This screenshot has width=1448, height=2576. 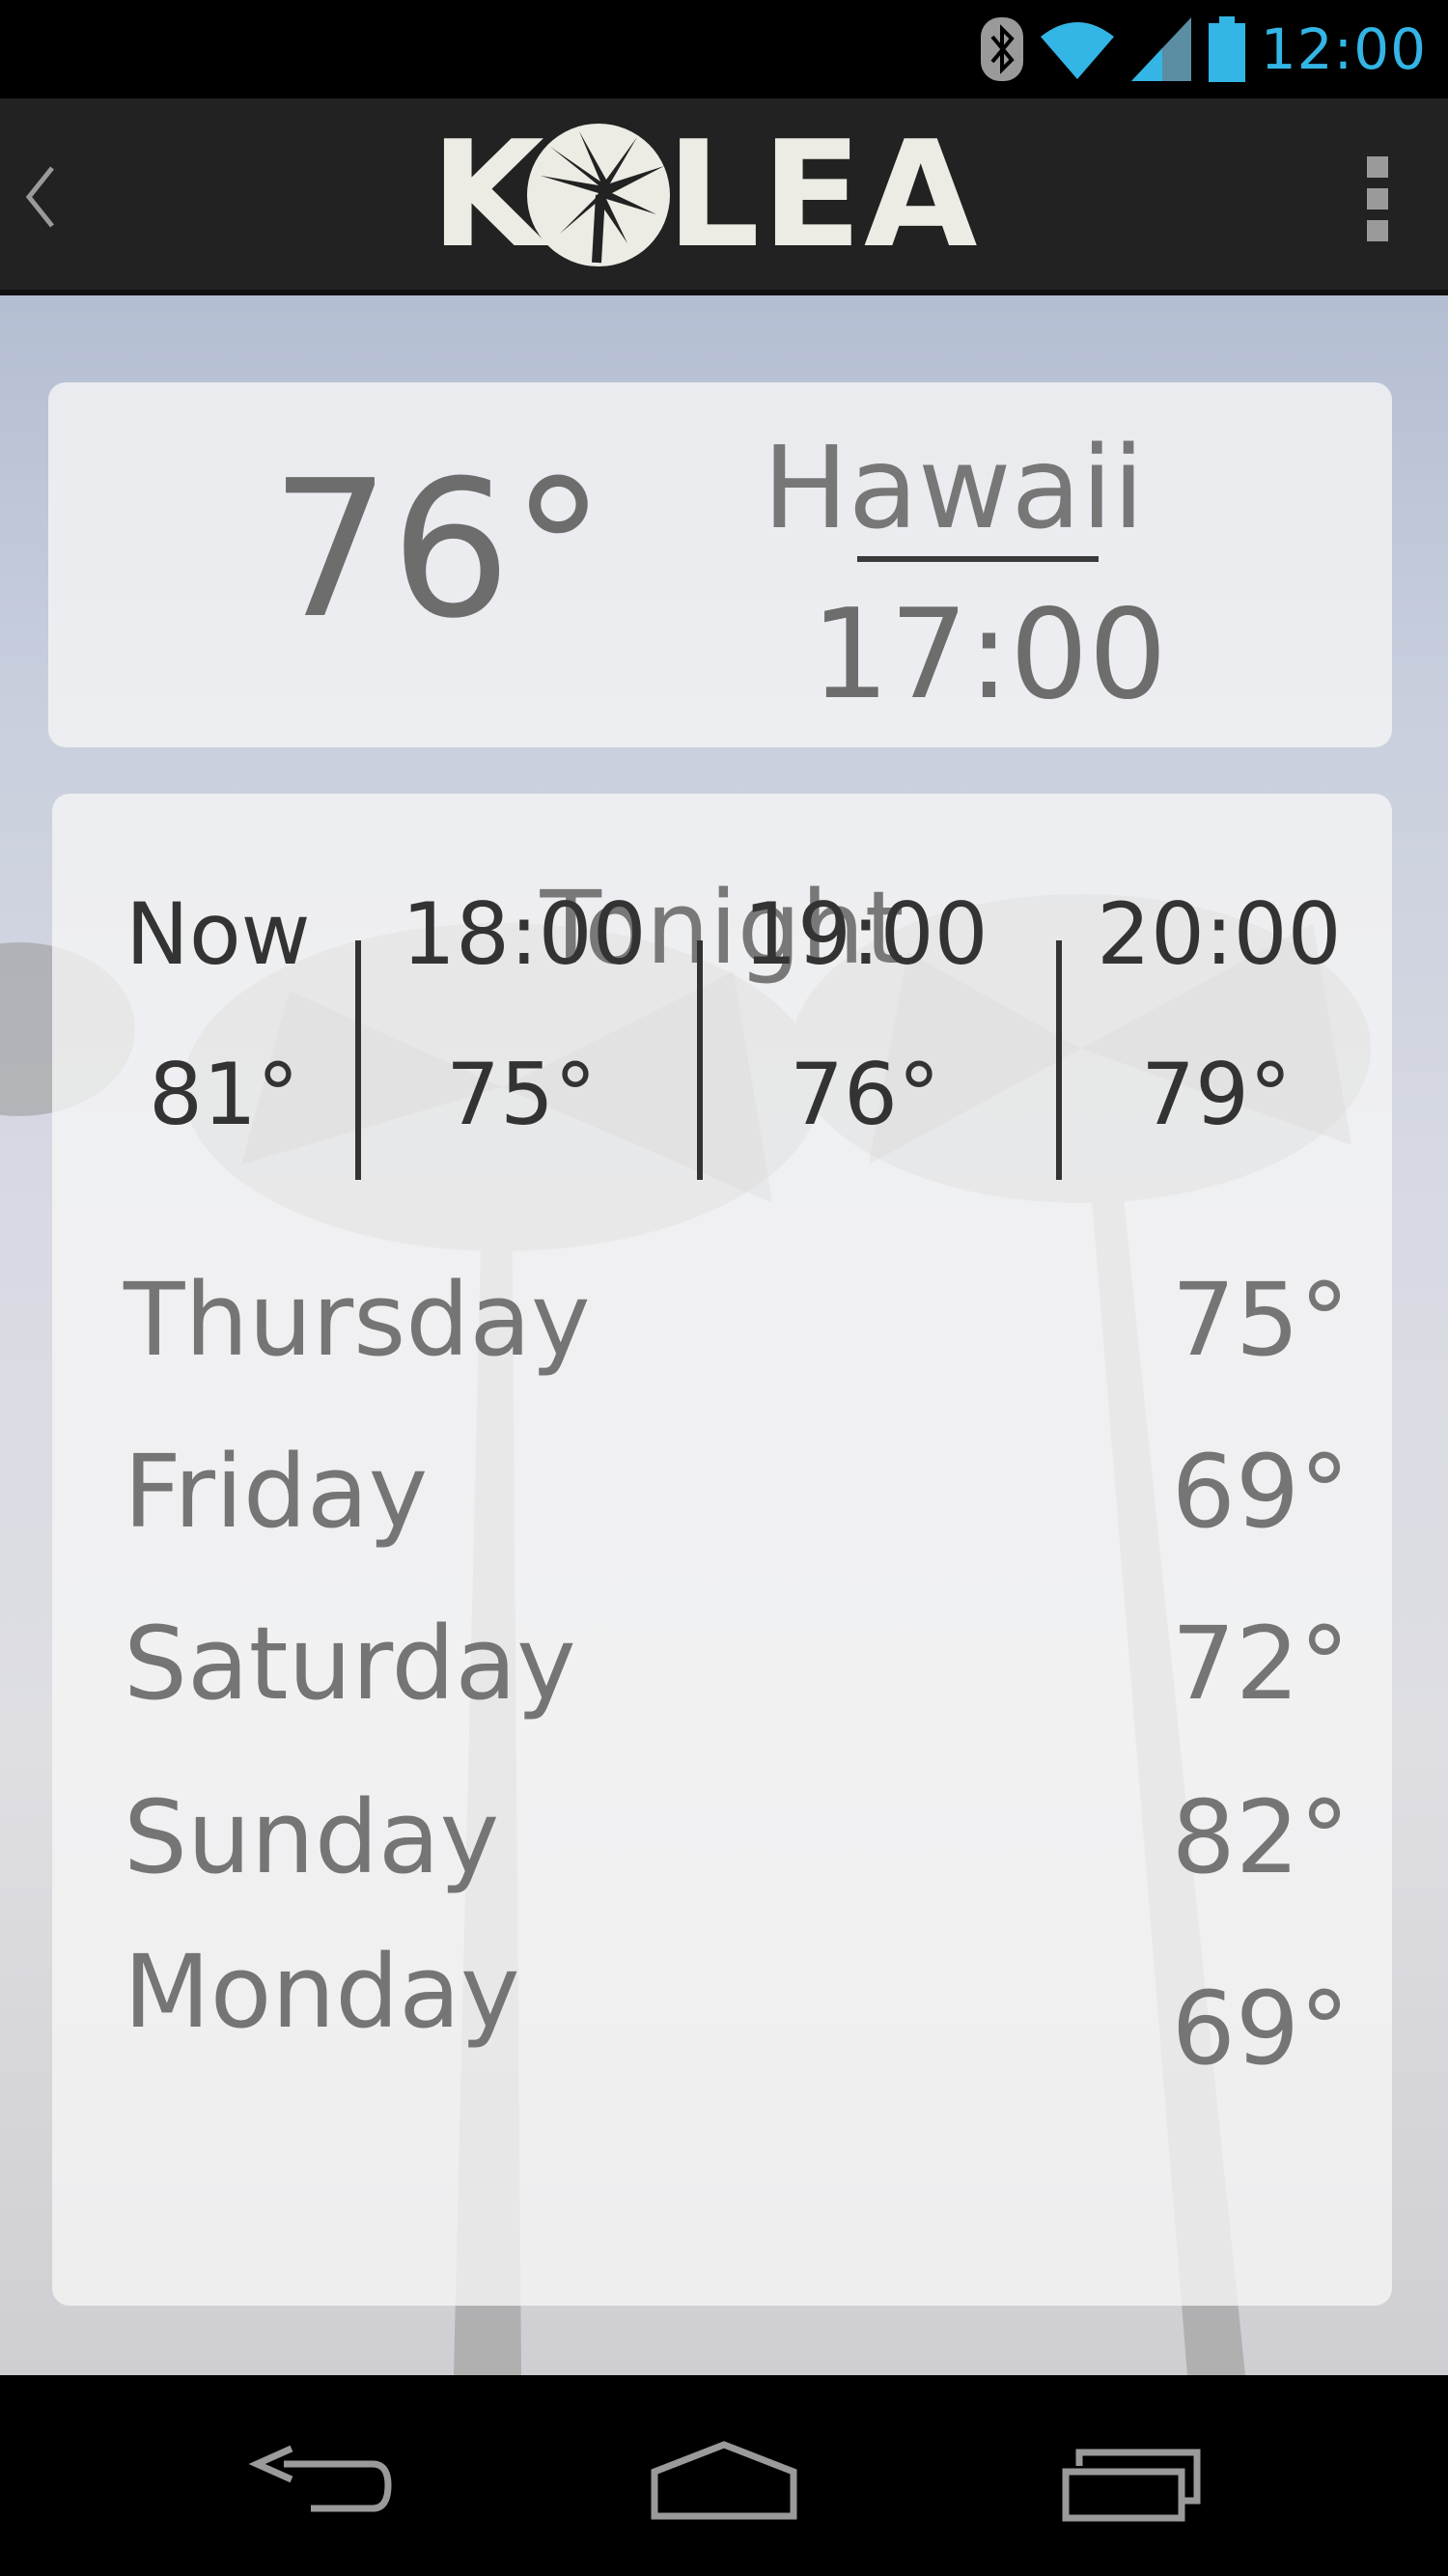 I want to click on bluetooth-icon, so click(x=1002, y=49).